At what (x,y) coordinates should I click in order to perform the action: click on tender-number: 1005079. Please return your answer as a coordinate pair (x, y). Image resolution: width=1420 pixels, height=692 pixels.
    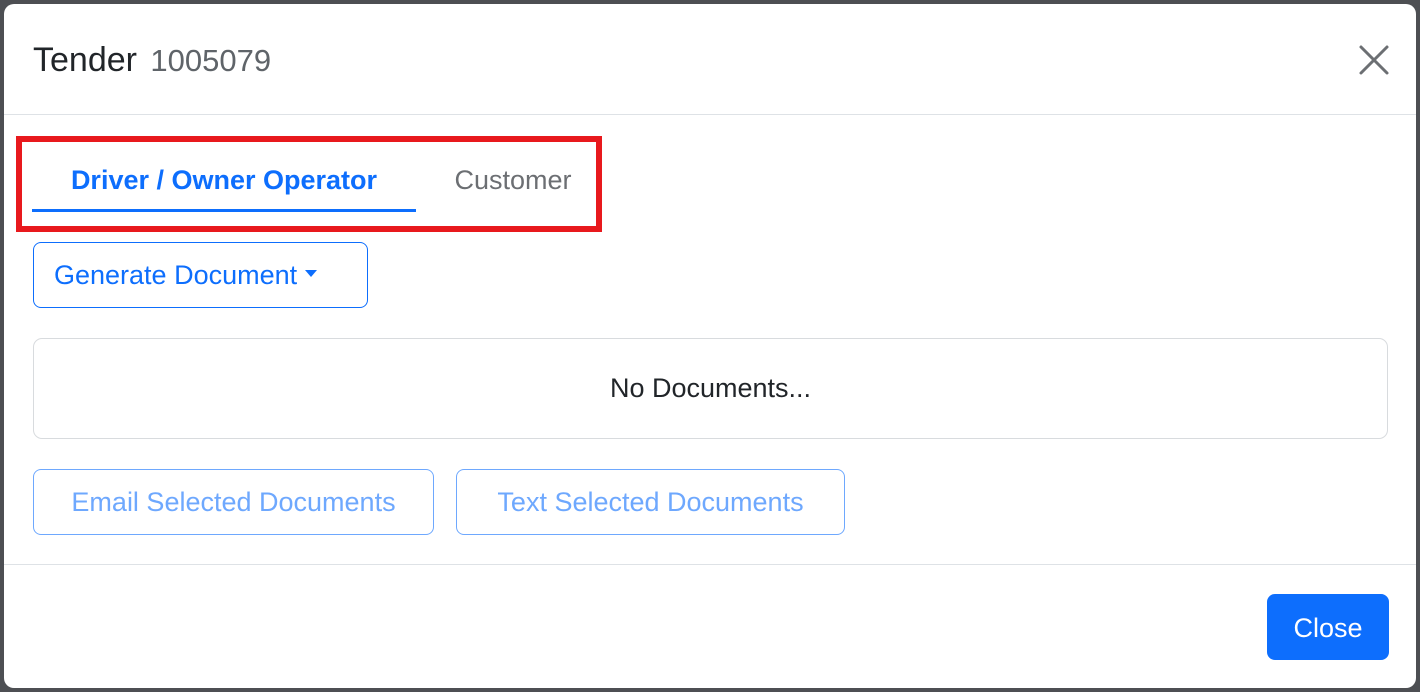
    Looking at the image, I should click on (211, 60).